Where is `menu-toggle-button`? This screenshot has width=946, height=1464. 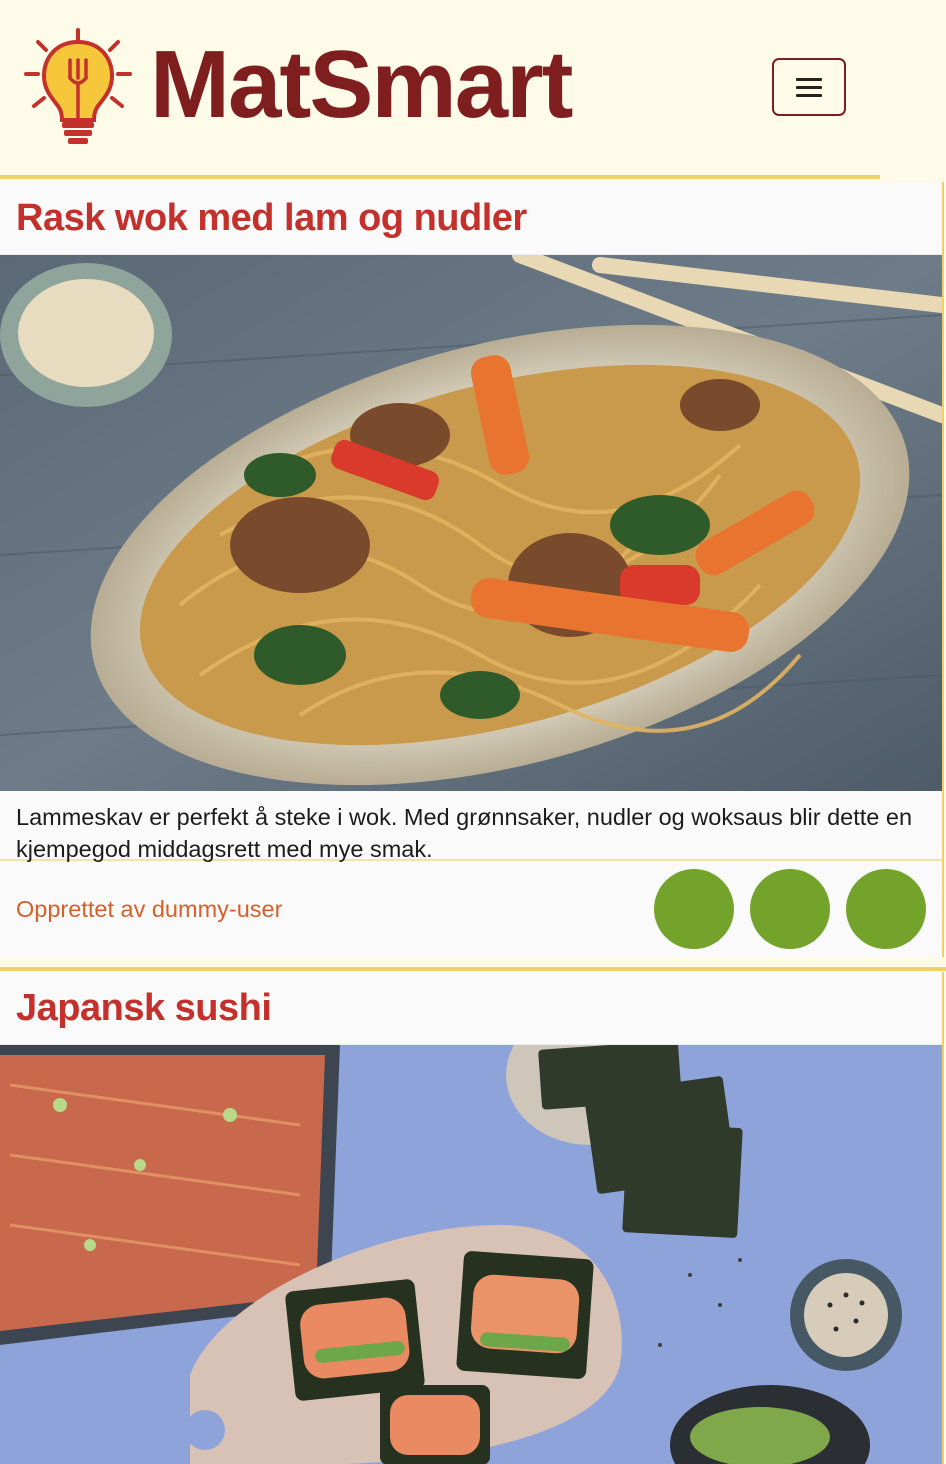 menu-toggle-button is located at coordinates (809, 87).